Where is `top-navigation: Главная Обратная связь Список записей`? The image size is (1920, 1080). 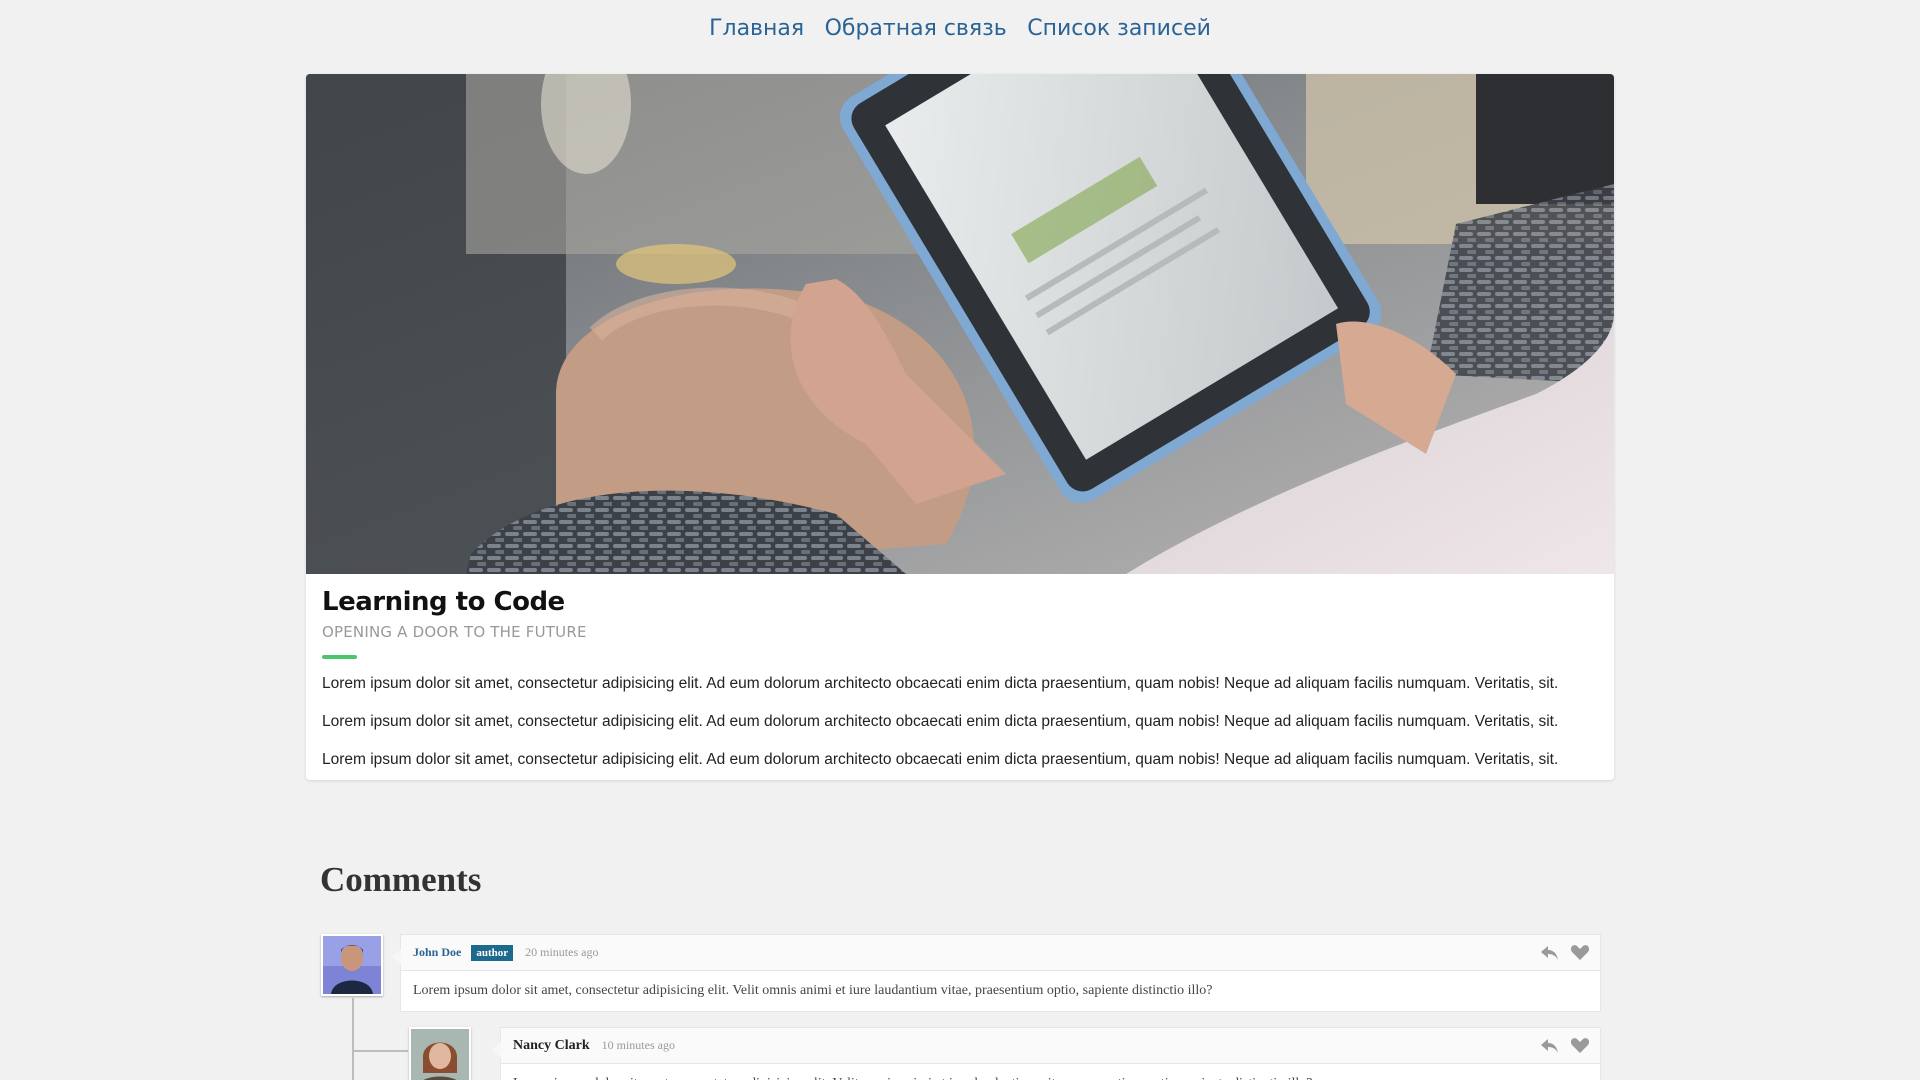 top-navigation: Главная Обратная связь Список записей is located at coordinates (960, 28).